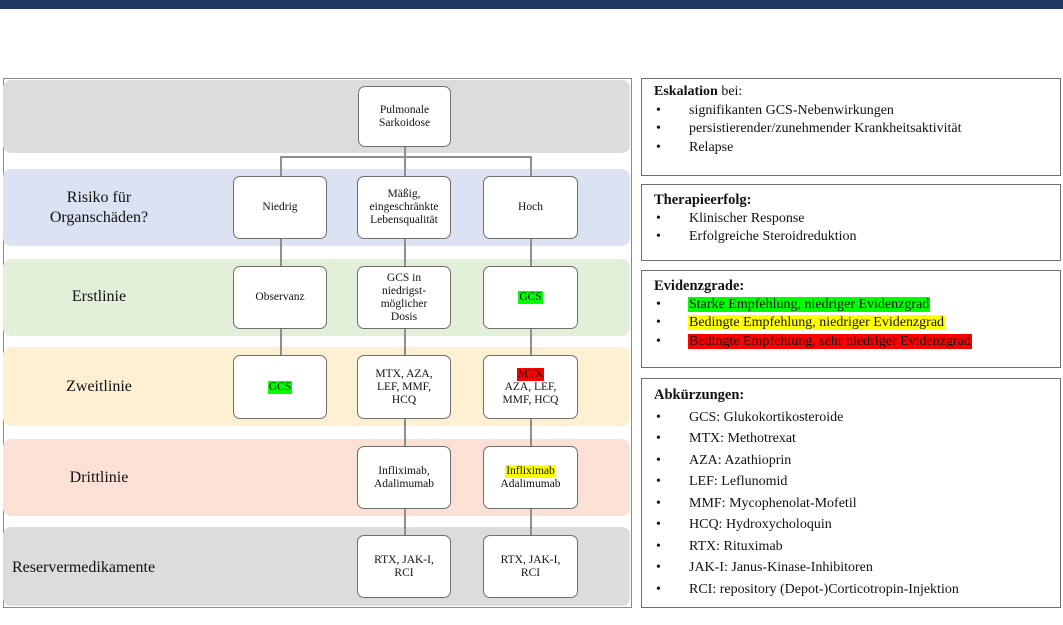 The width and height of the screenshot is (1063, 625). What do you see at coordinates (699, 395) in the screenshot?
I see `panel-title: Abkürzungen:` at bounding box center [699, 395].